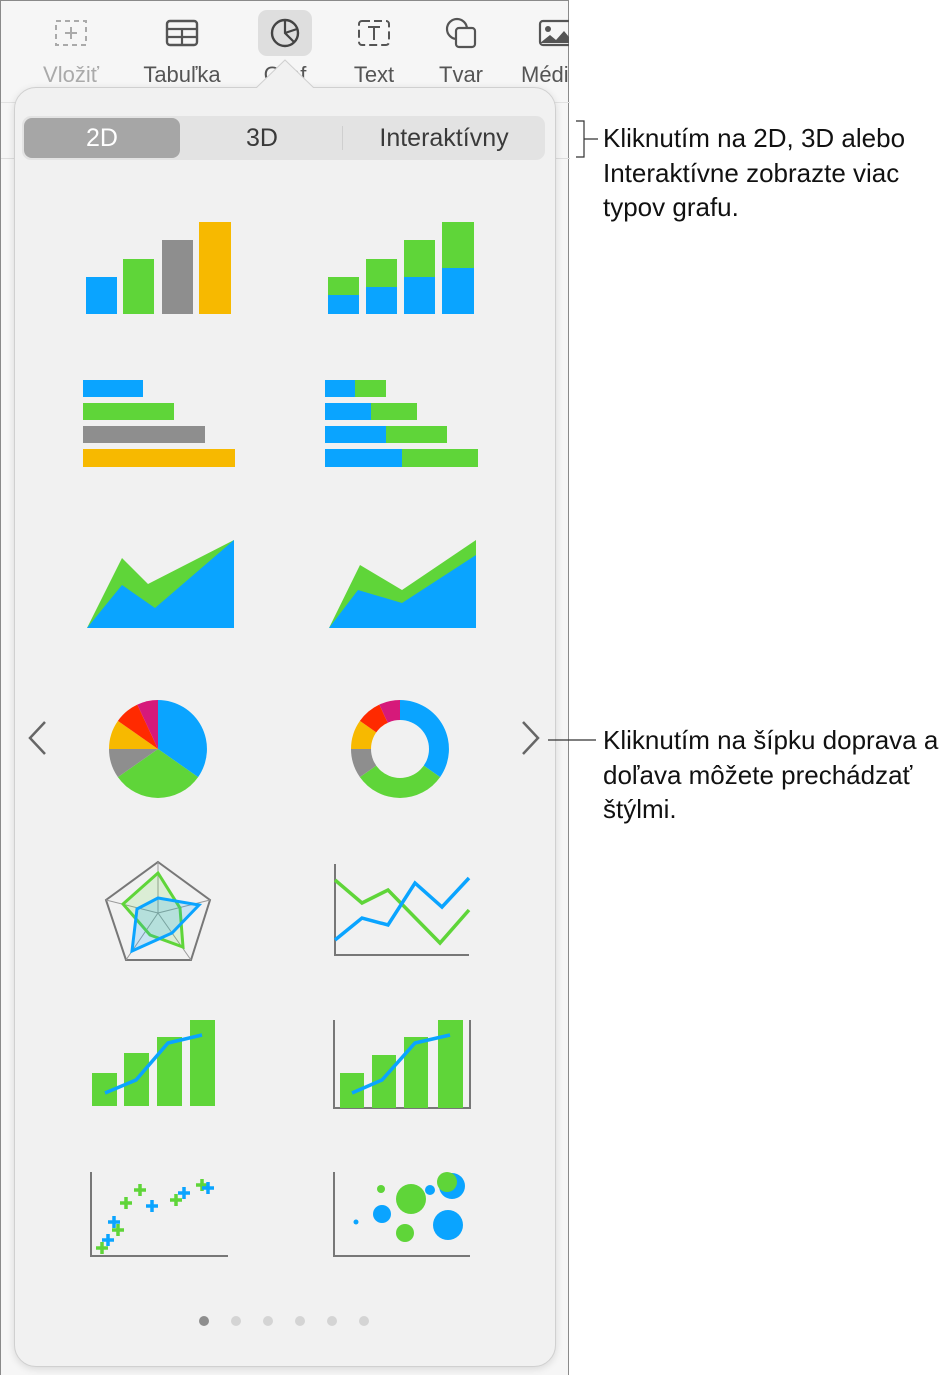 The height and width of the screenshot is (1375, 944). Describe the element at coordinates (401, 268) in the screenshot. I see `stacked-column-chart-thumbnail` at that location.